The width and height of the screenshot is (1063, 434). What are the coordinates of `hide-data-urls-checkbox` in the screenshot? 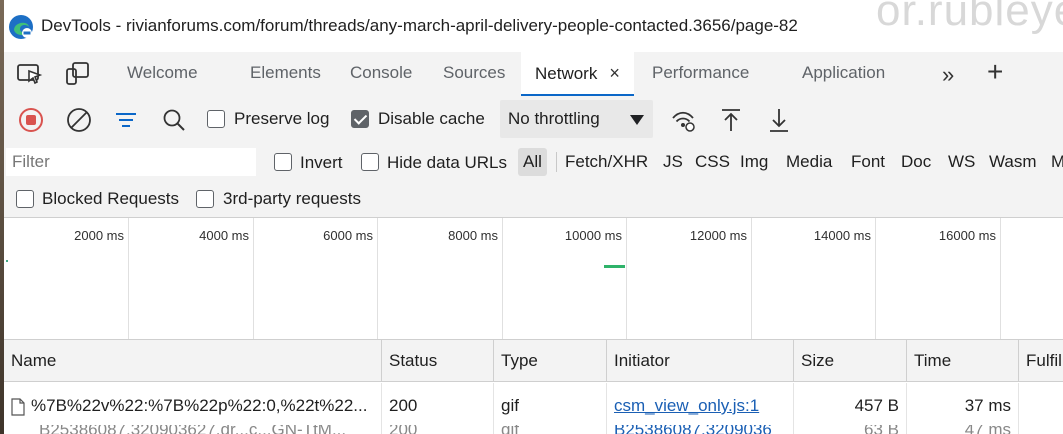 It's located at (370, 162).